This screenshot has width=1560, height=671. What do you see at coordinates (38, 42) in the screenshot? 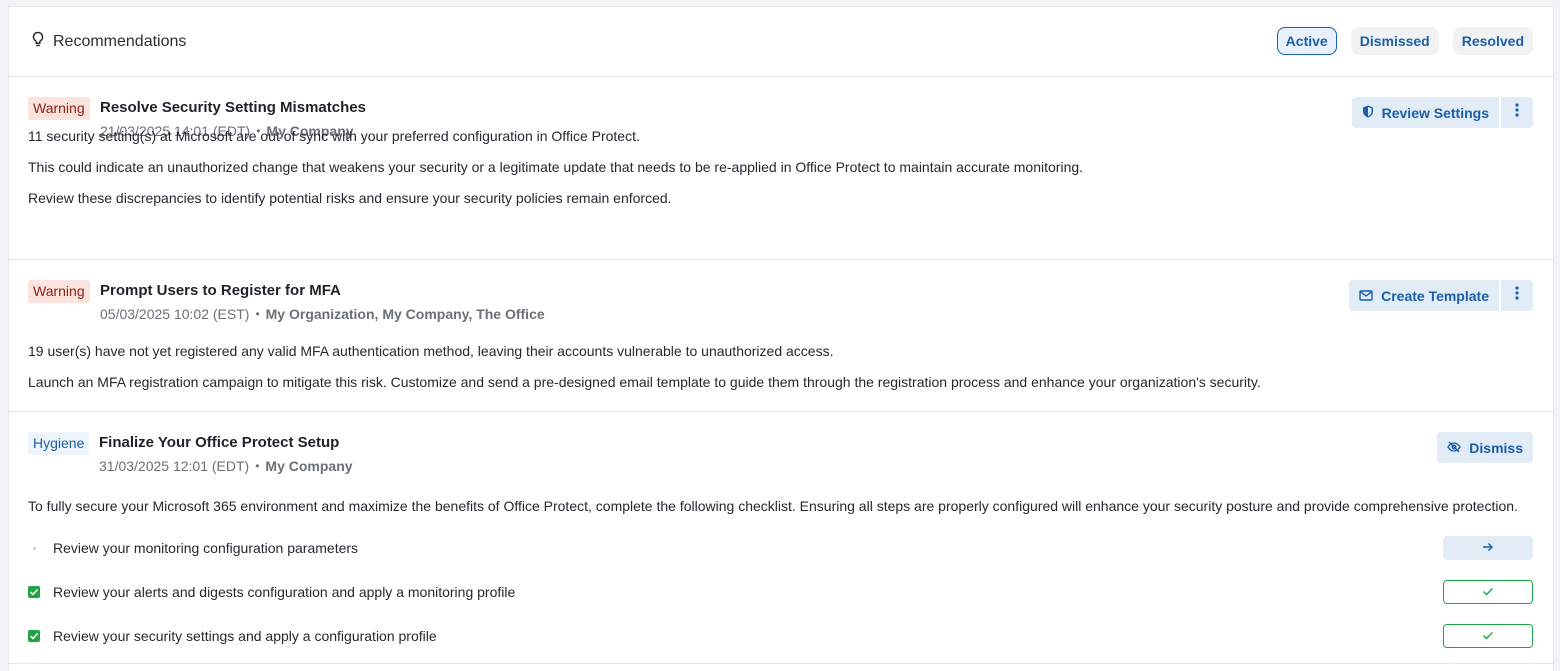
I see `lightbulb-icon` at bounding box center [38, 42].